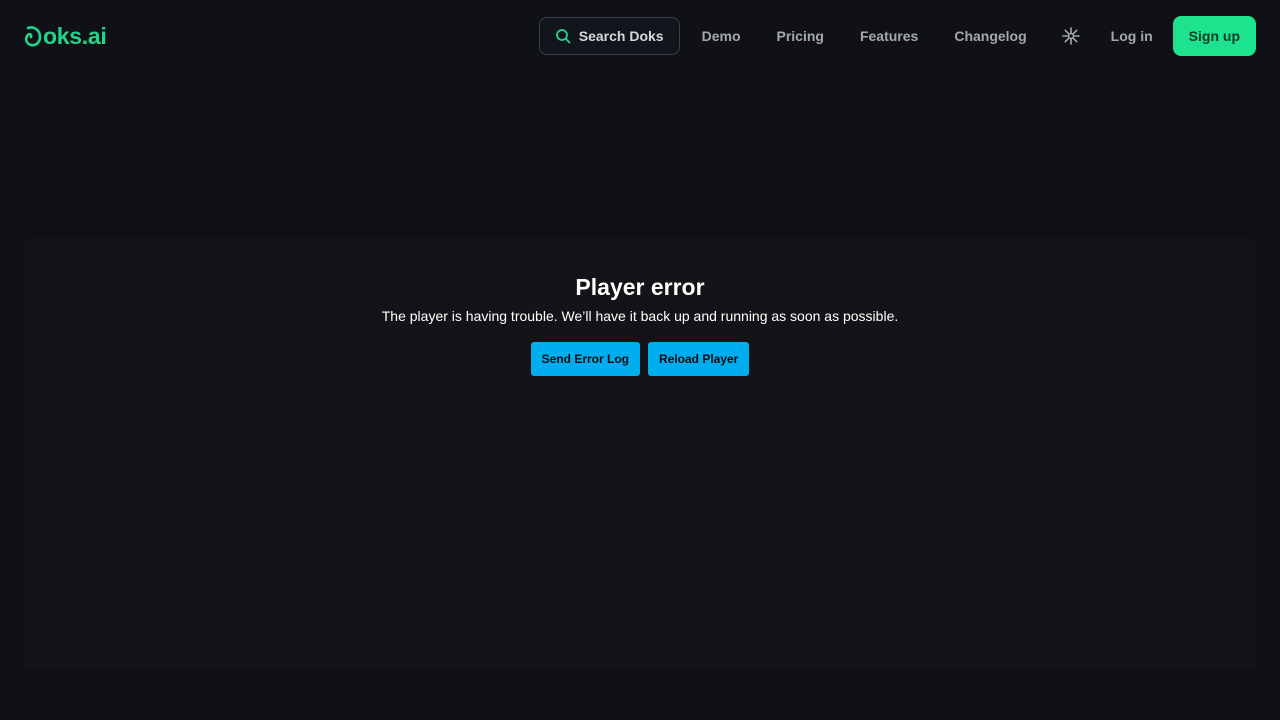  Describe the element at coordinates (1132, 36) in the screenshot. I see `login-link: Log in` at that location.